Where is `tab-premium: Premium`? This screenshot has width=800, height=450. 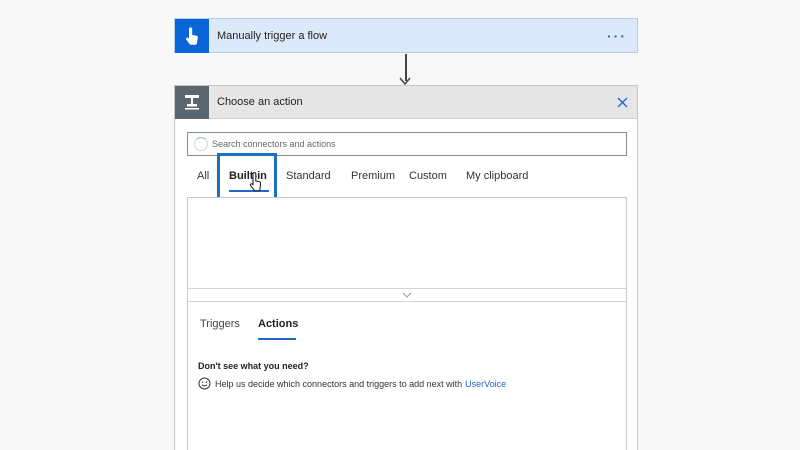 tab-premium: Premium is located at coordinates (380, 176).